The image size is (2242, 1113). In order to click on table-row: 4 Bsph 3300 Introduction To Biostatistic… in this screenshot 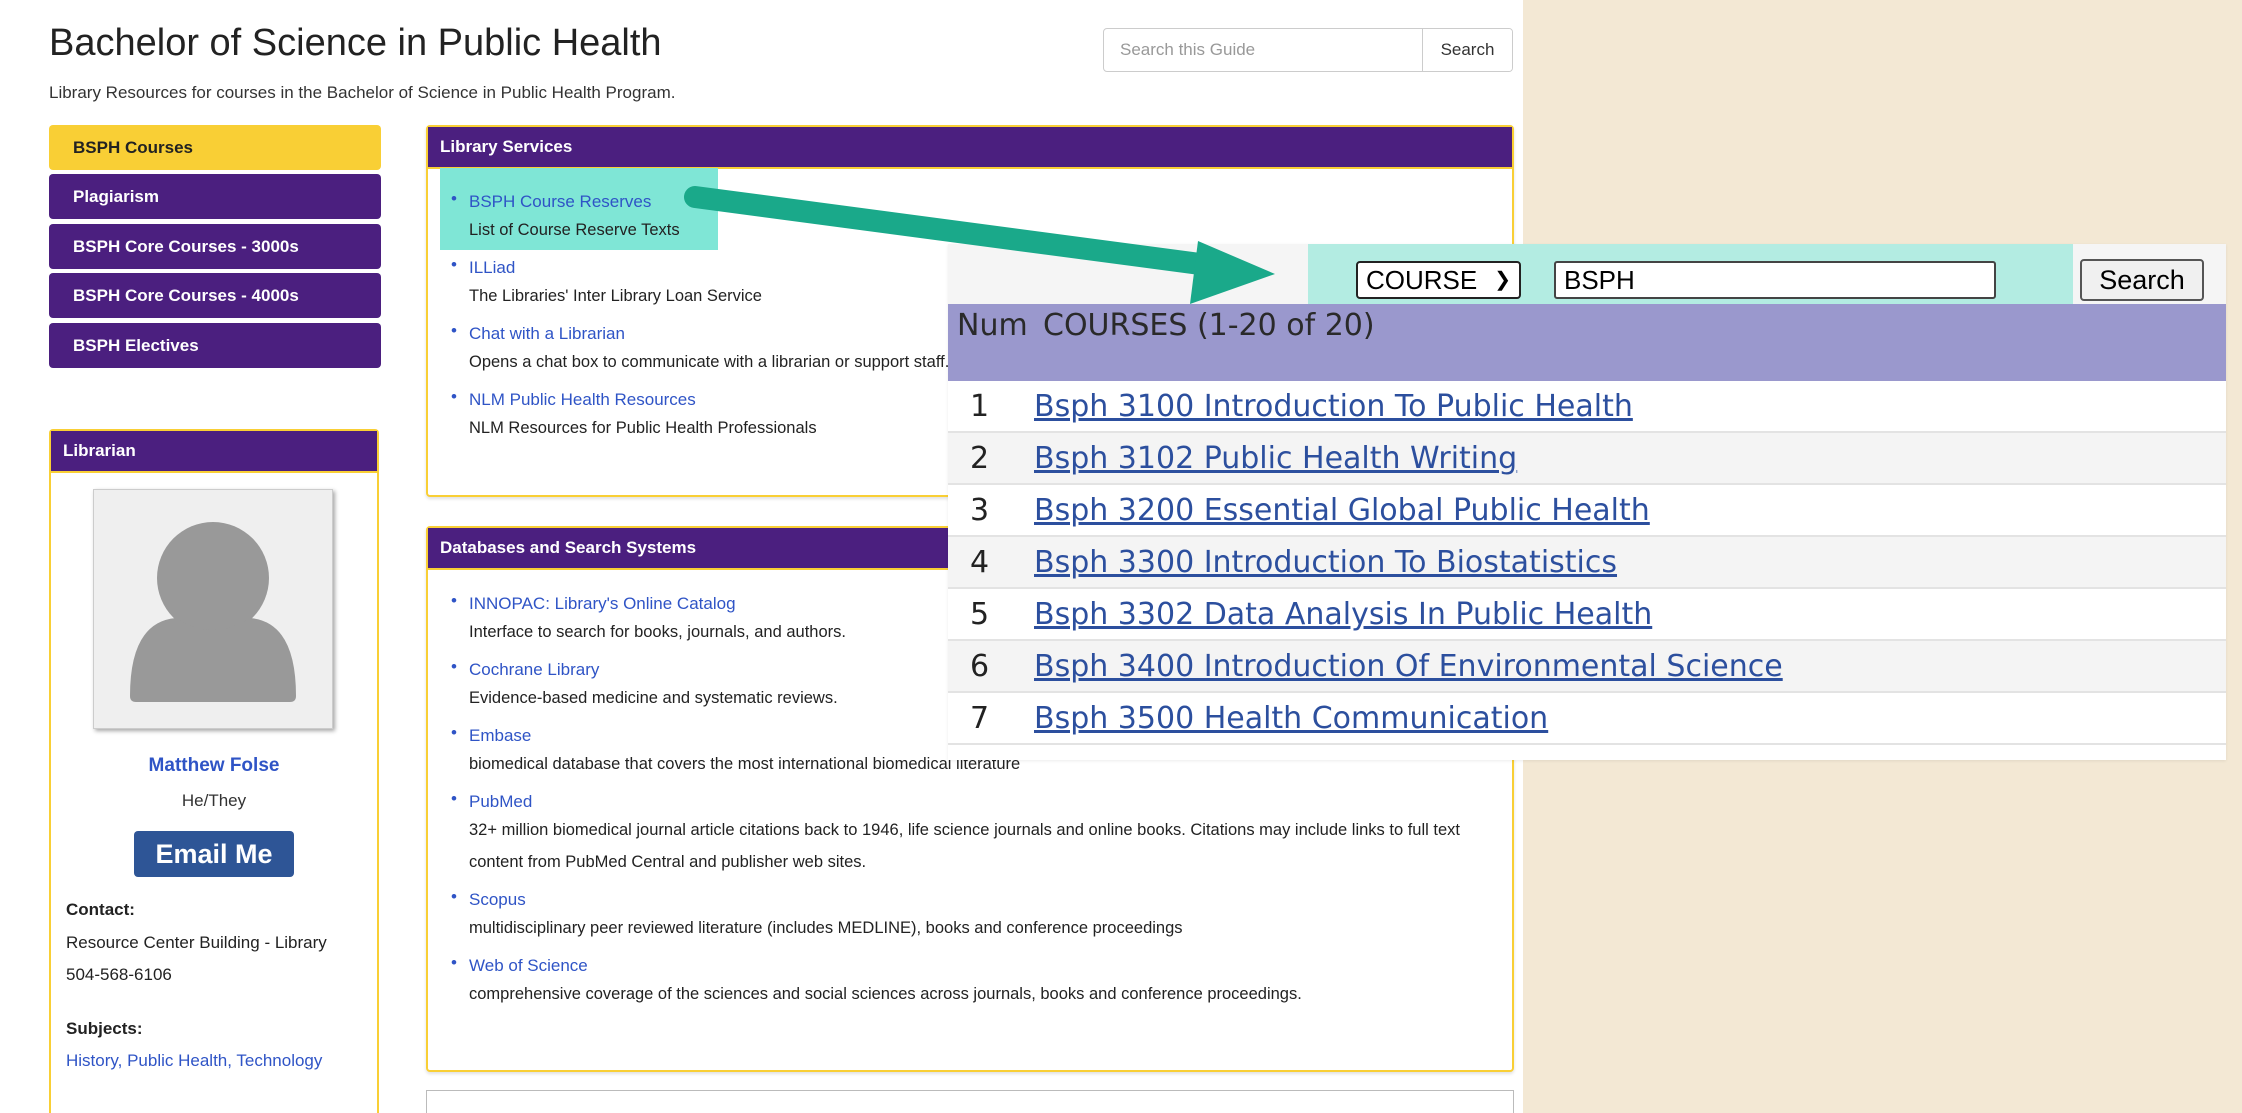, I will do `click(1587, 563)`.